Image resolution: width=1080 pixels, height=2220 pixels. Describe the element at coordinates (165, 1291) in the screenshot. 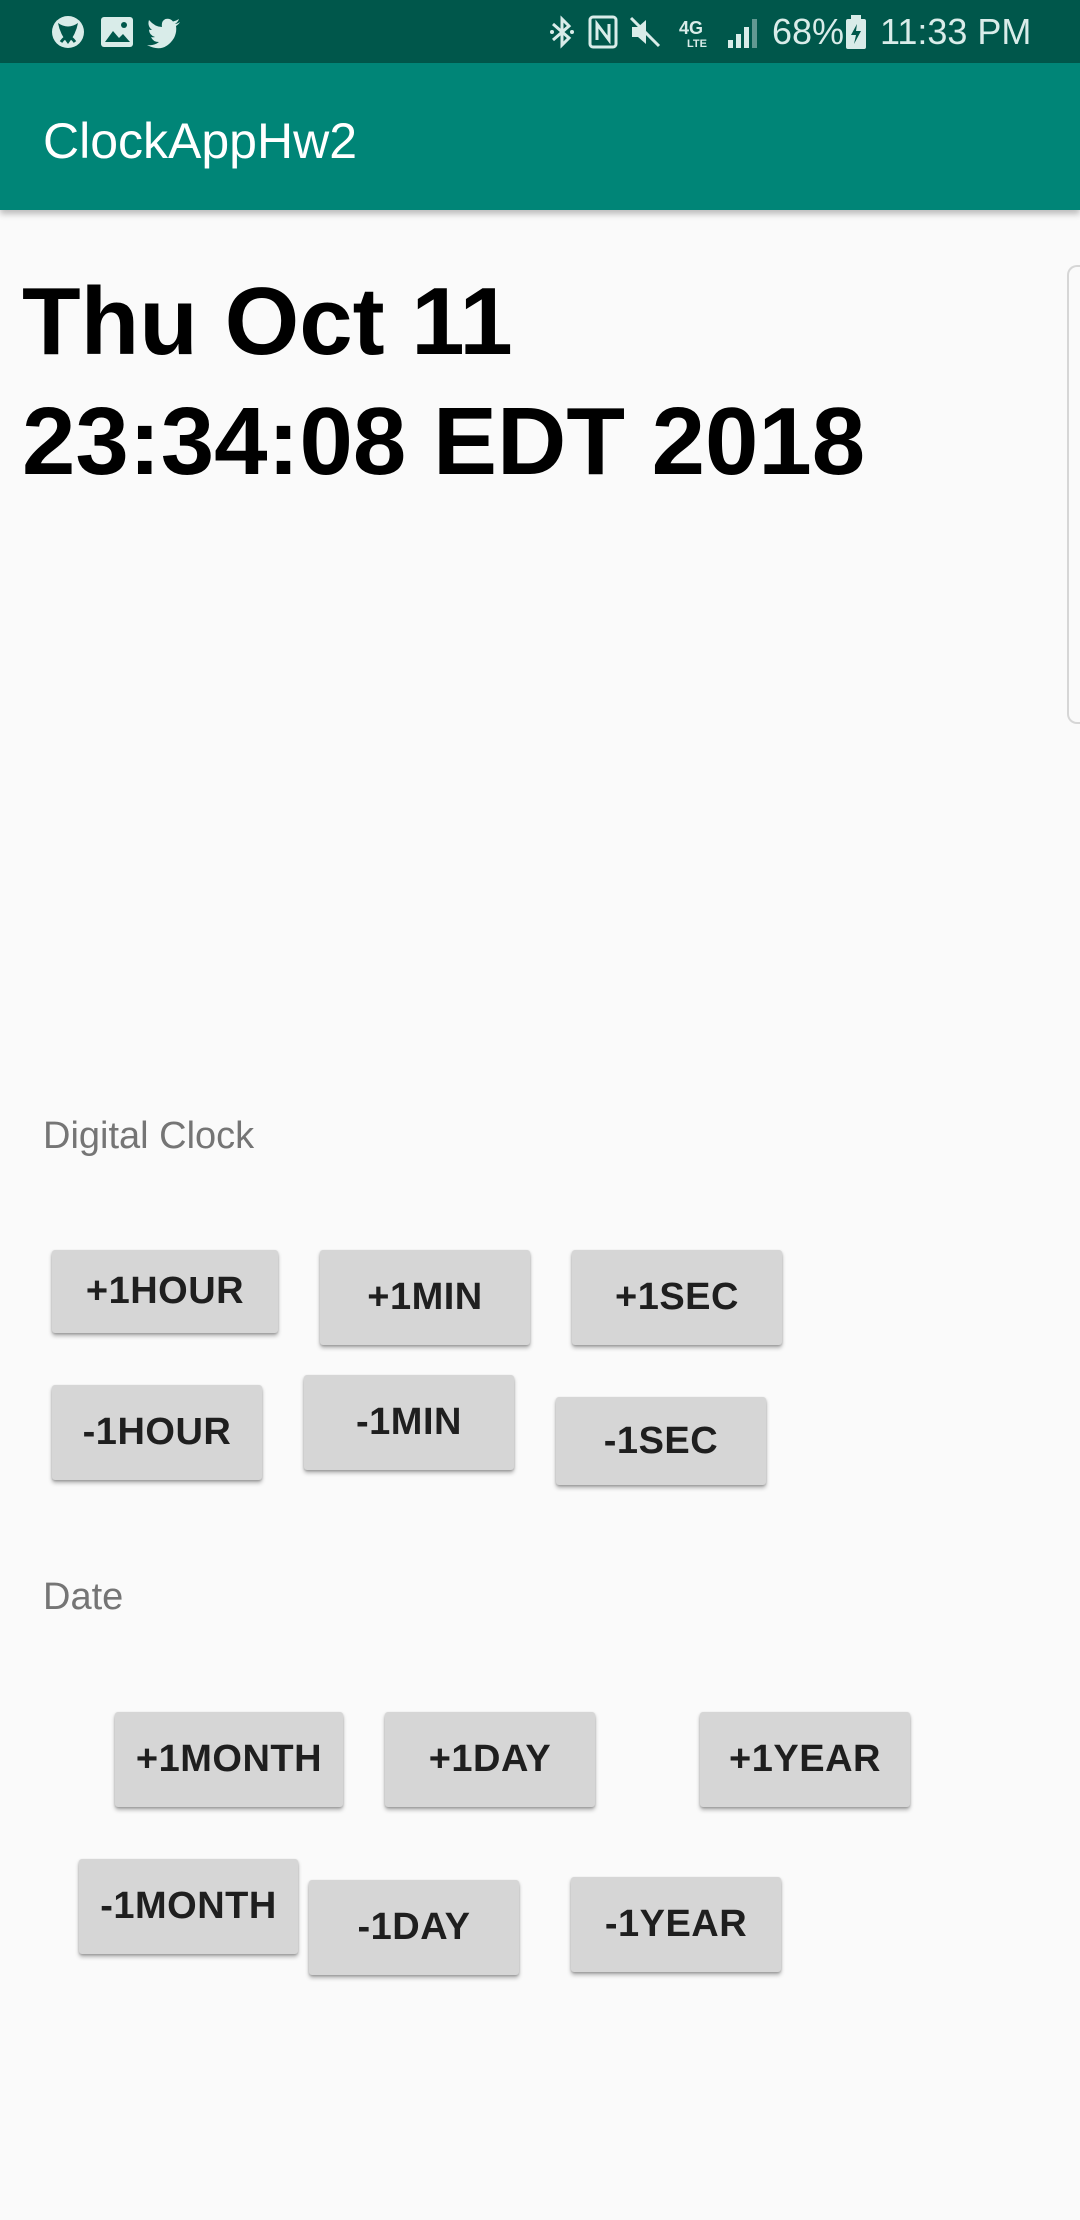

I see `plus-hour-button: +1HOUR` at that location.